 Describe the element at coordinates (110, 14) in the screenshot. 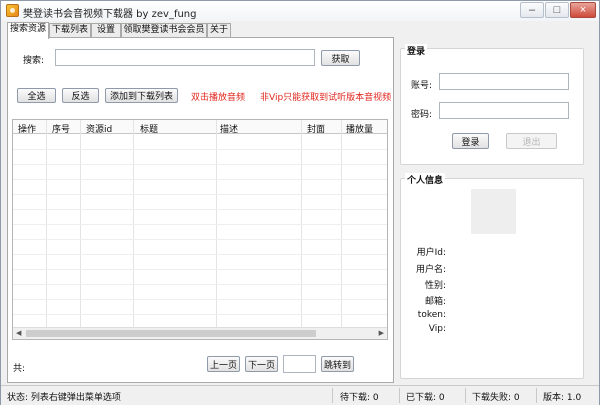

I see `window-title: 樊登读书会音视频下载器 by zev_fung` at that location.